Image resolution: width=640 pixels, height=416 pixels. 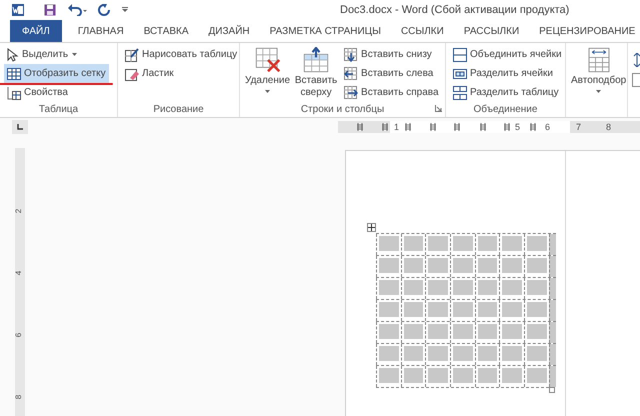 I want to click on ribbon-button: Ластик, so click(x=149, y=73).